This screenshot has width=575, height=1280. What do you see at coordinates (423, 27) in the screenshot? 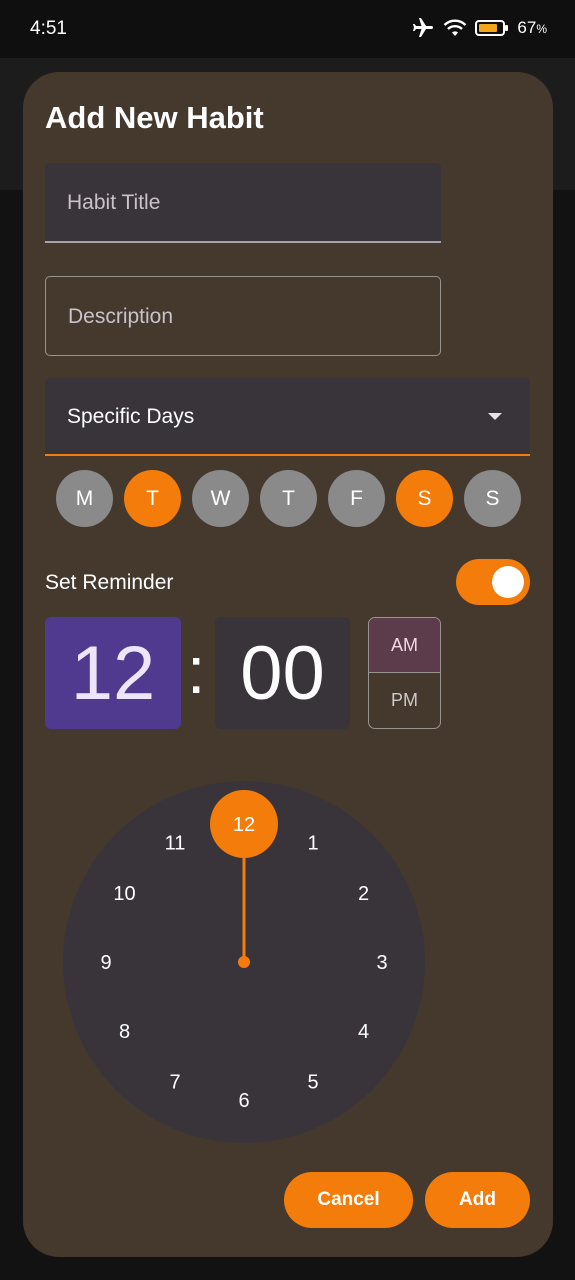
I see `airplane-icon` at bounding box center [423, 27].